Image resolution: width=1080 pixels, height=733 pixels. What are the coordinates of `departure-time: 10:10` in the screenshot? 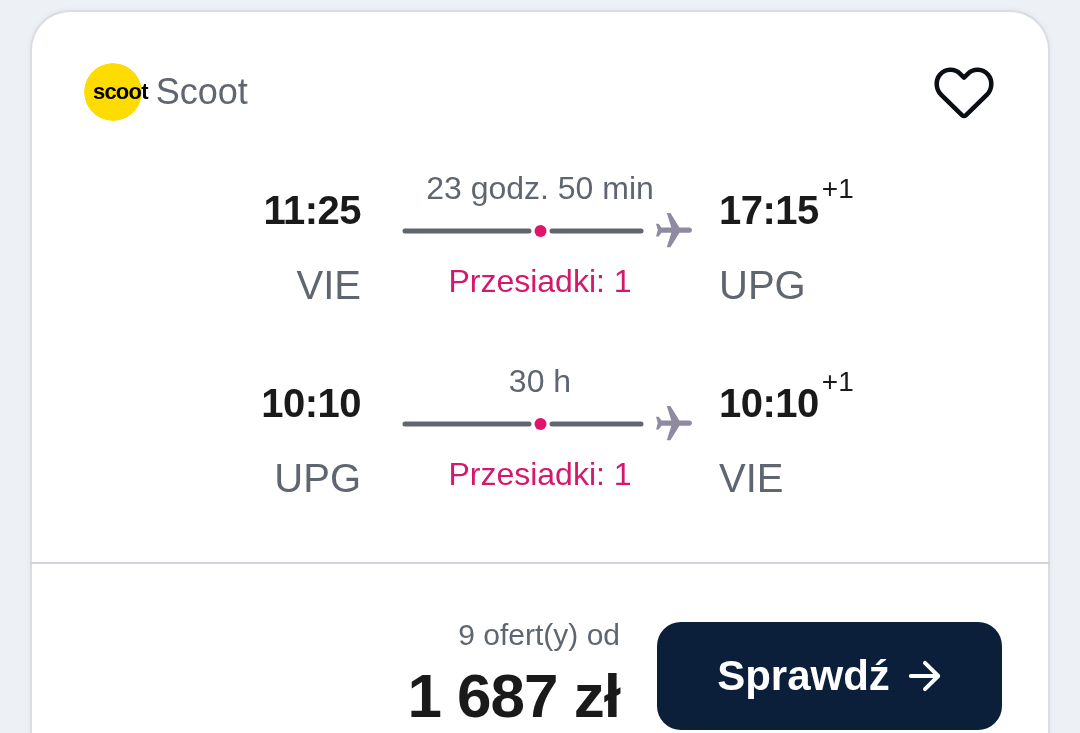 It's located at (311, 403).